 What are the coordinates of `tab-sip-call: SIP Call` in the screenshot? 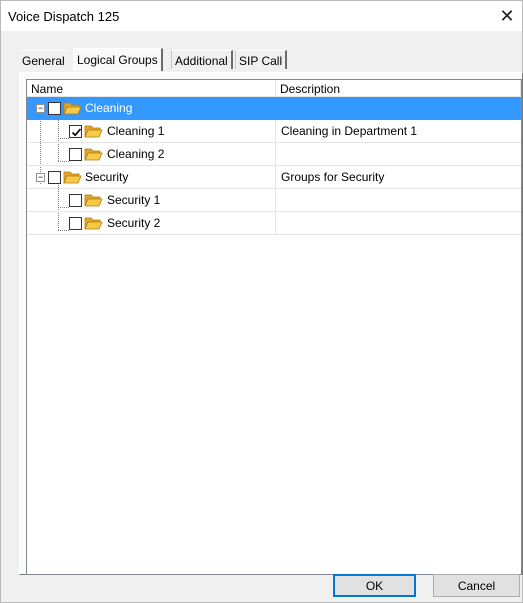 It's located at (261, 59).